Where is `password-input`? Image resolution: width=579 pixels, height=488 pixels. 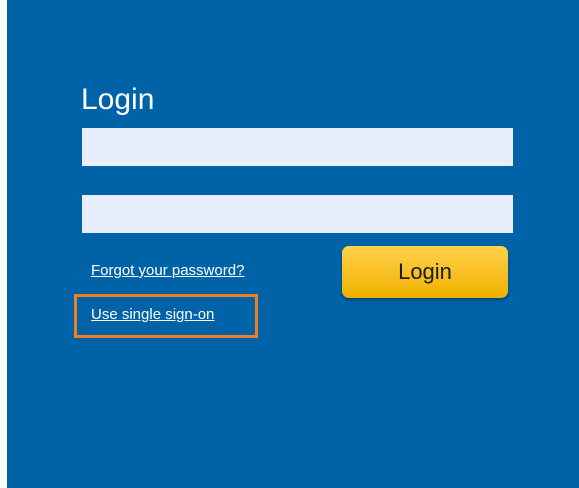 password-input is located at coordinates (297, 214).